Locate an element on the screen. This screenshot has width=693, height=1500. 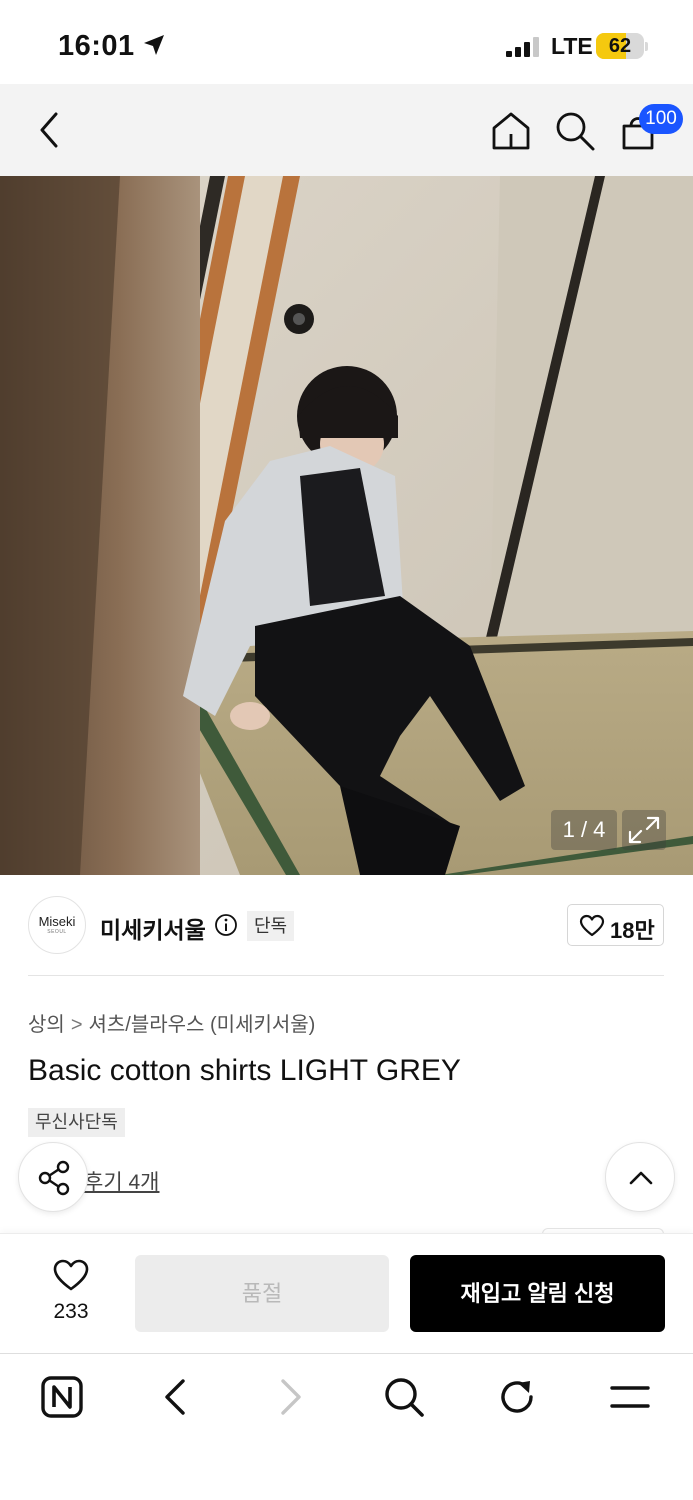
signal-icon is located at coordinates (522, 47).